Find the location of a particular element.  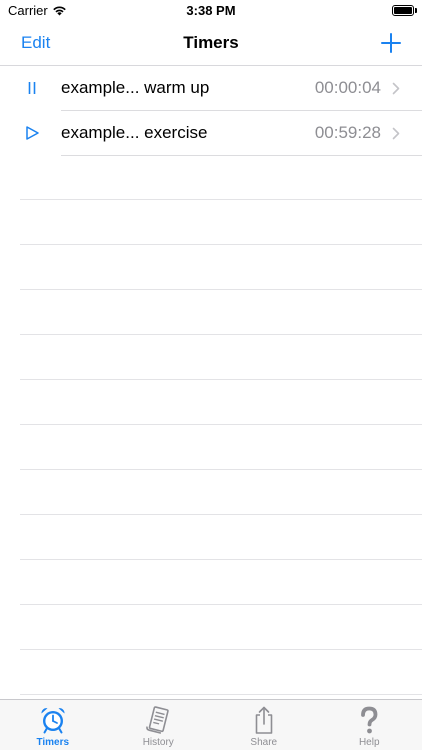

tab-timers: Timers is located at coordinates (53, 725).